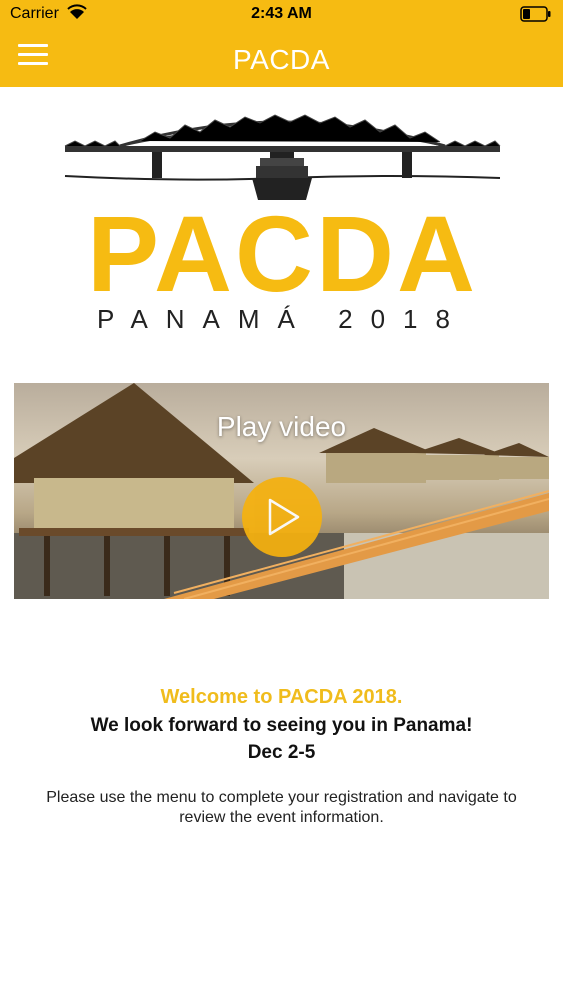 The width and height of the screenshot is (563, 1000). I want to click on logo-word: PACDA, so click(282, 253).